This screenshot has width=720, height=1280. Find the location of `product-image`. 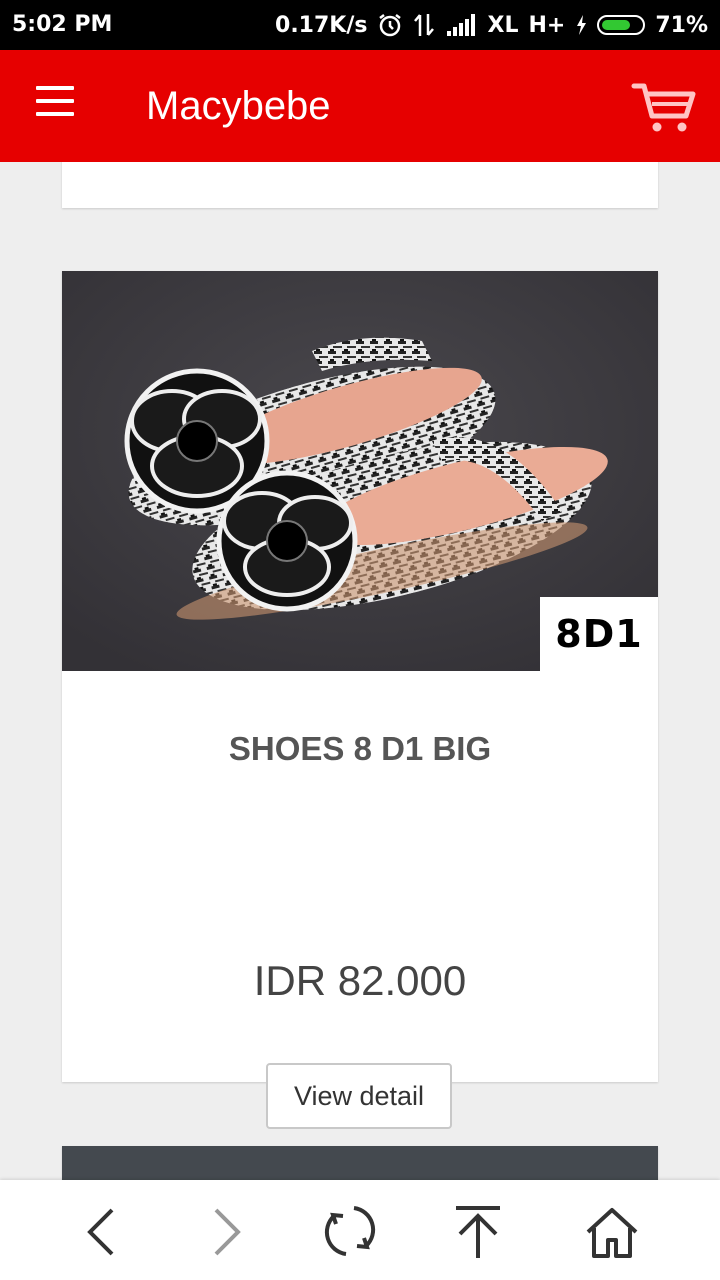

product-image is located at coordinates (360, 1163).